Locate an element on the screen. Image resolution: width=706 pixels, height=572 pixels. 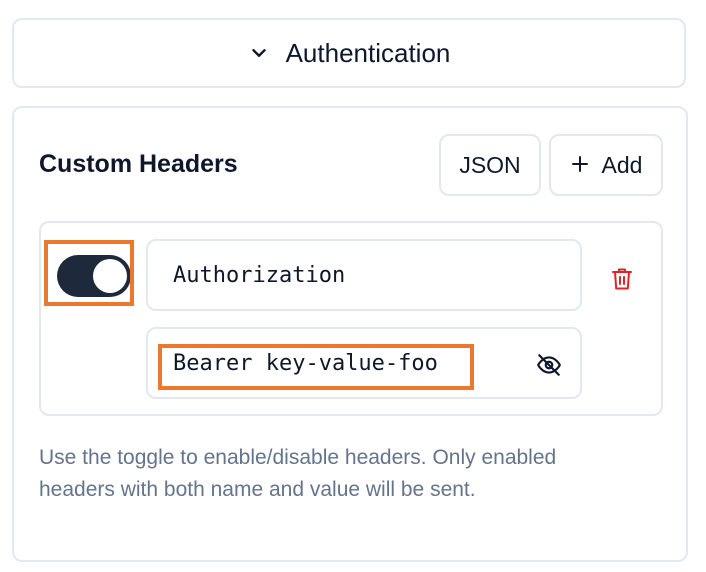
header-name-value: Authorization is located at coordinates (259, 275).